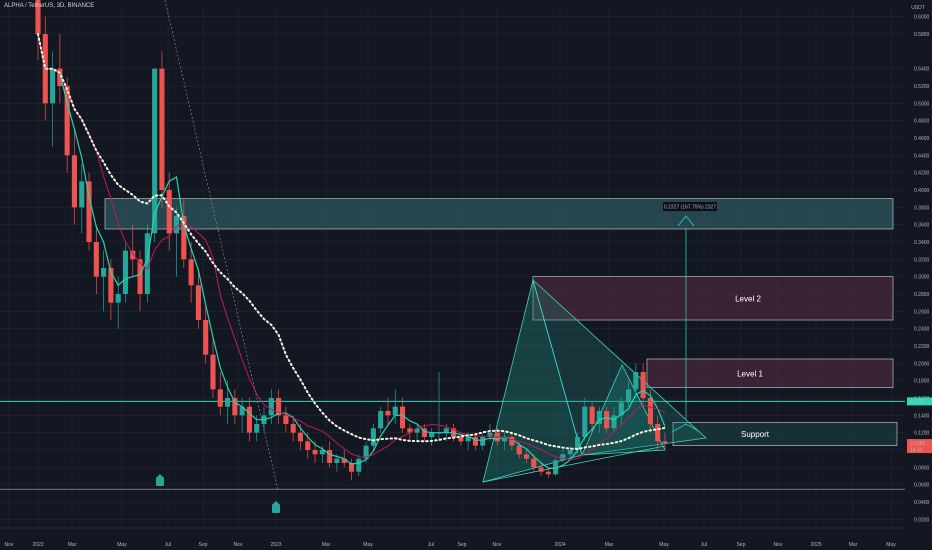 This screenshot has width=932, height=550. Describe the element at coordinates (916, 451) in the screenshot. I see `countdown-text: 1d 4h` at that location.